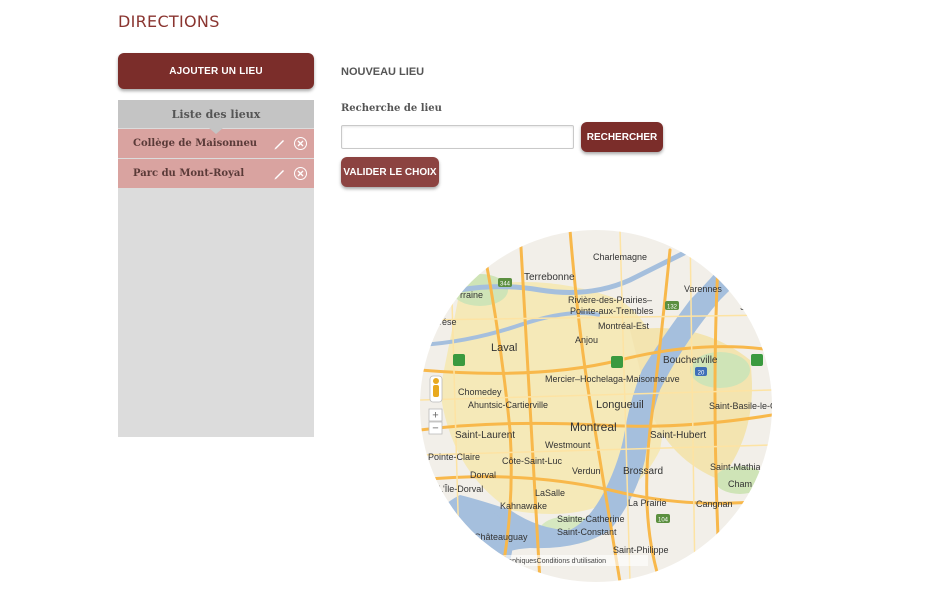 Image resolution: width=940 pixels, height=598 pixels. What do you see at coordinates (523, 506) in the screenshot?
I see `map-place-label: Kahnawake` at bounding box center [523, 506].